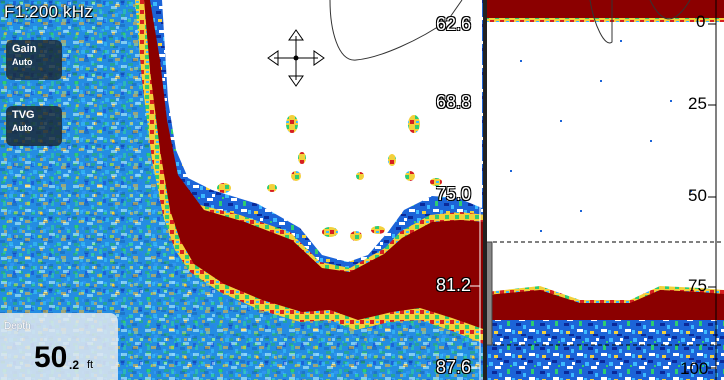 The image size is (724, 380). I want to click on zoom-scale-label: 87.6, so click(454, 367).